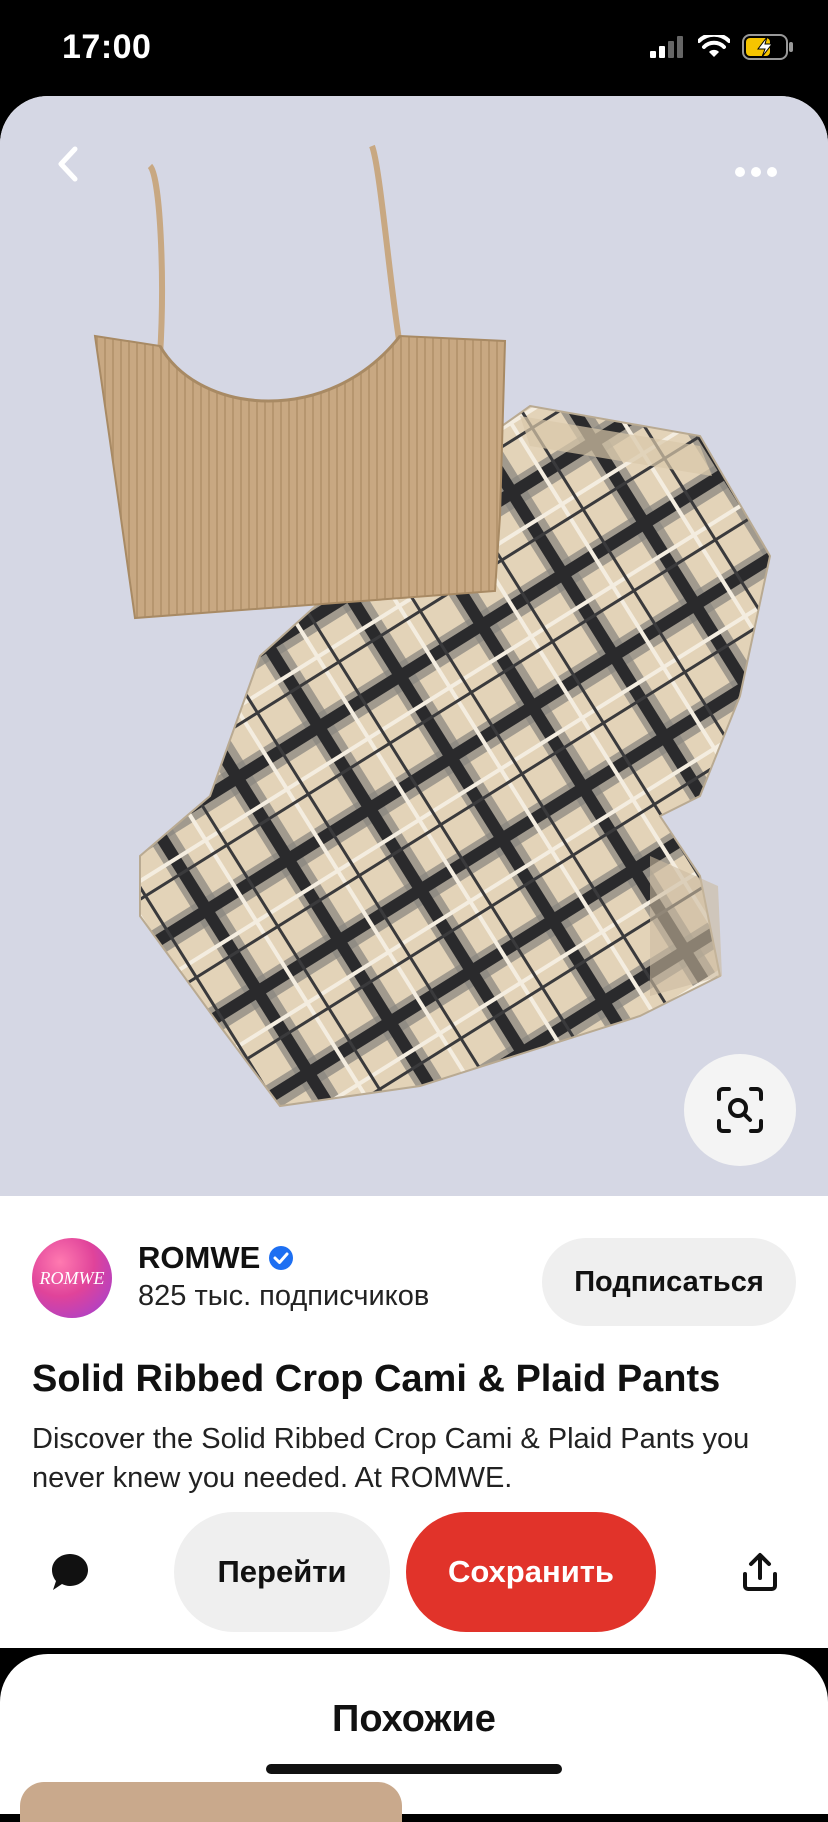 The width and height of the screenshot is (828, 1822). What do you see at coordinates (714, 46) in the screenshot?
I see `wifi-icon` at bounding box center [714, 46].